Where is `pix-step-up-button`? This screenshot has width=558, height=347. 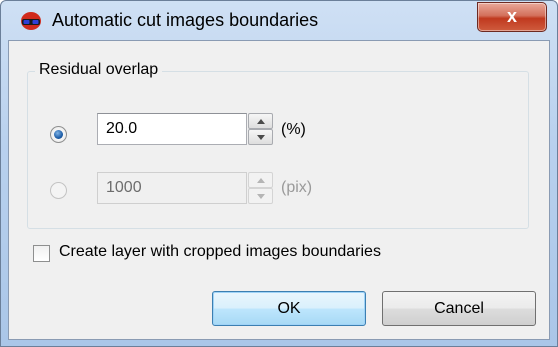
pix-step-up-button is located at coordinates (260, 180).